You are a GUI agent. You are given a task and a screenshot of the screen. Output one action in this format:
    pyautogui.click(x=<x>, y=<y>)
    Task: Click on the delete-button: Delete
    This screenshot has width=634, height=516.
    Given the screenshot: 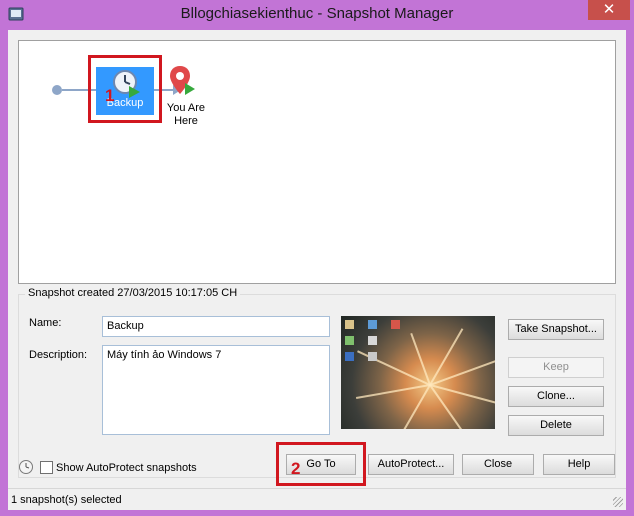 What is the action you would take?
    pyautogui.click(x=556, y=425)
    